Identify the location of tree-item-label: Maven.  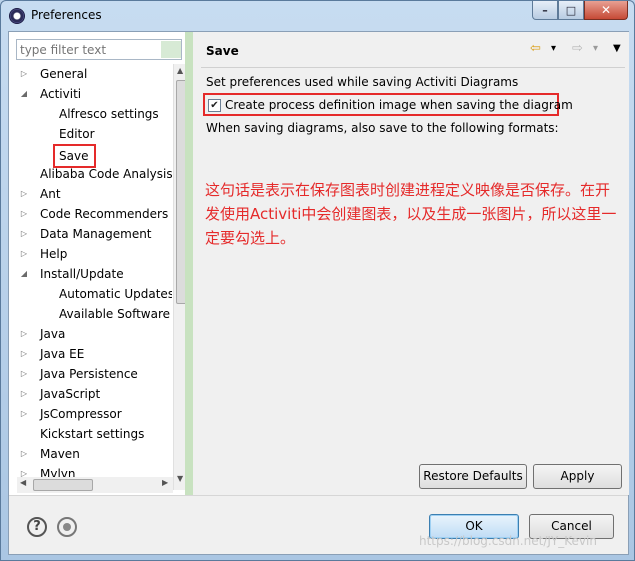
(60, 454).